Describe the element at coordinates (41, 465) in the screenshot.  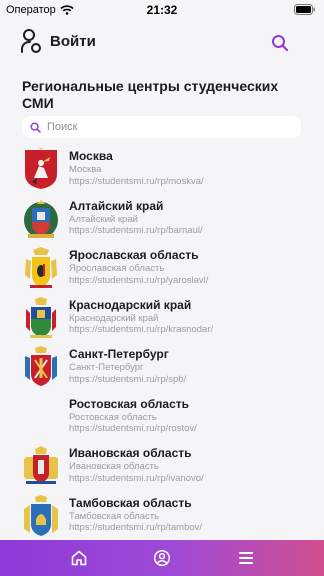
I see `ivanovo-crest-icon` at that location.